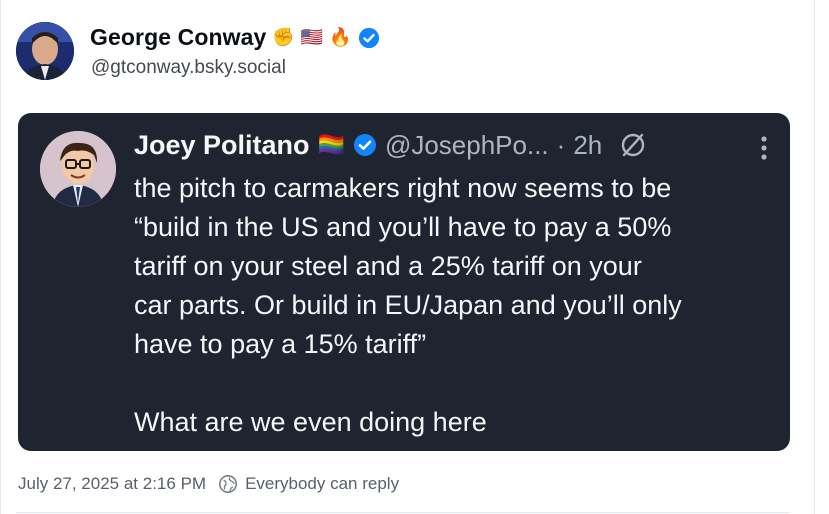  What do you see at coordinates (112, 484) in the screenshot?
I see `post-timestamp: July 27, 2025 at 2:16 PM` at bounding box center [112, 484].